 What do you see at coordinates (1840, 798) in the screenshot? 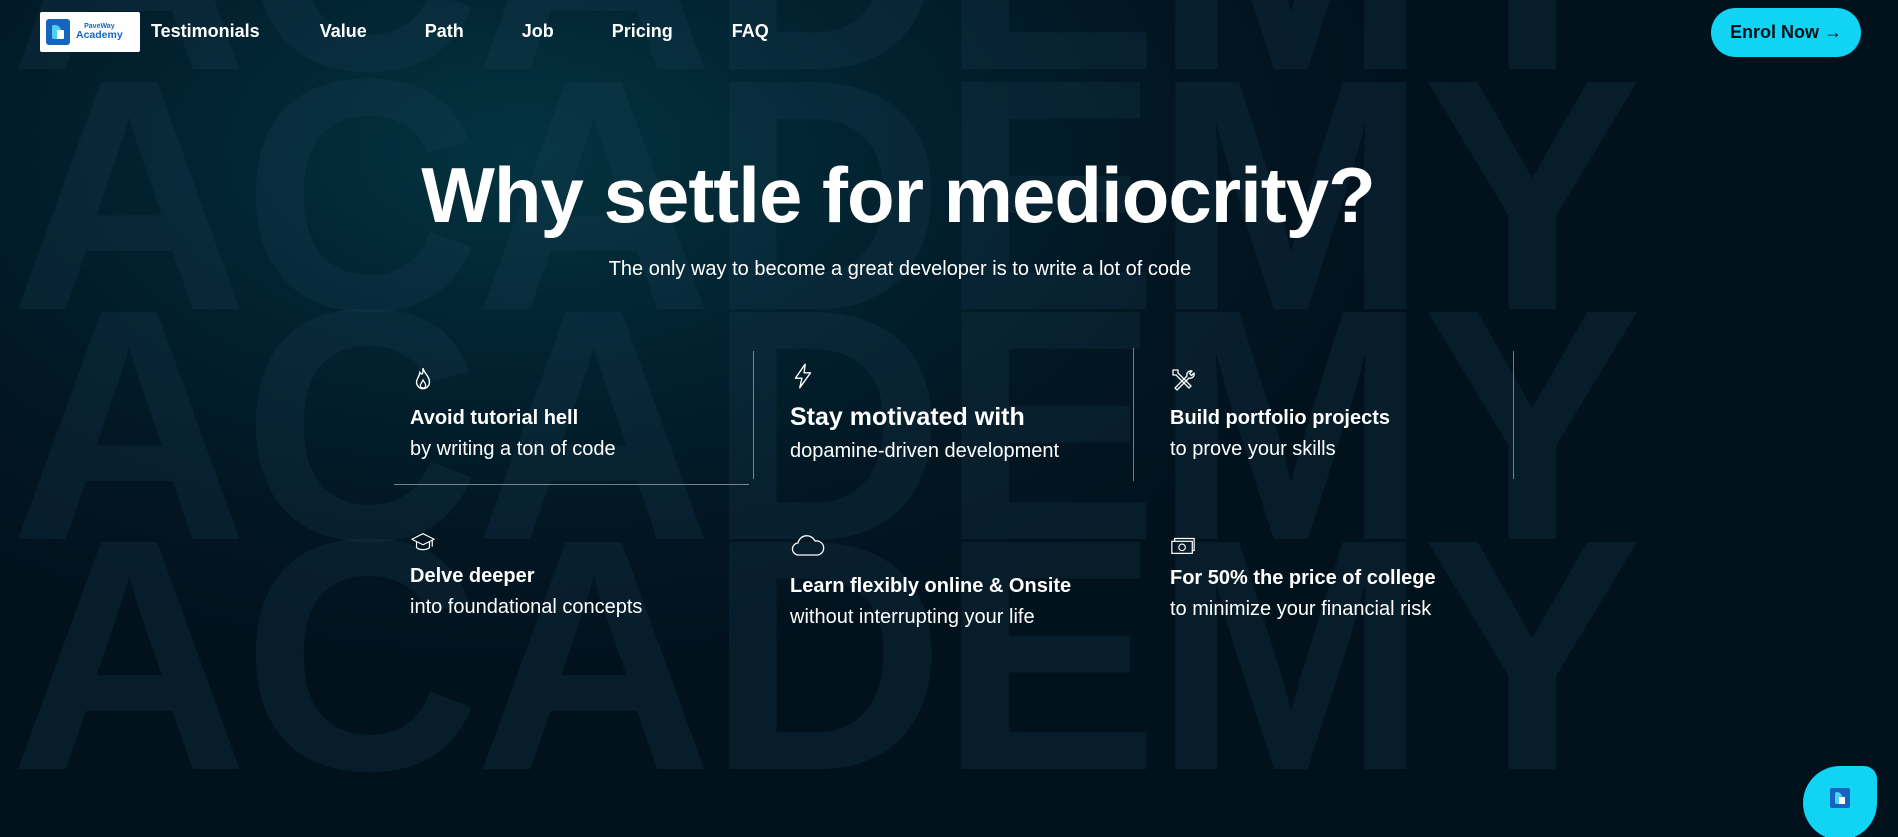
I see `chat-logo-icon` at bounding box center [1840, 798].